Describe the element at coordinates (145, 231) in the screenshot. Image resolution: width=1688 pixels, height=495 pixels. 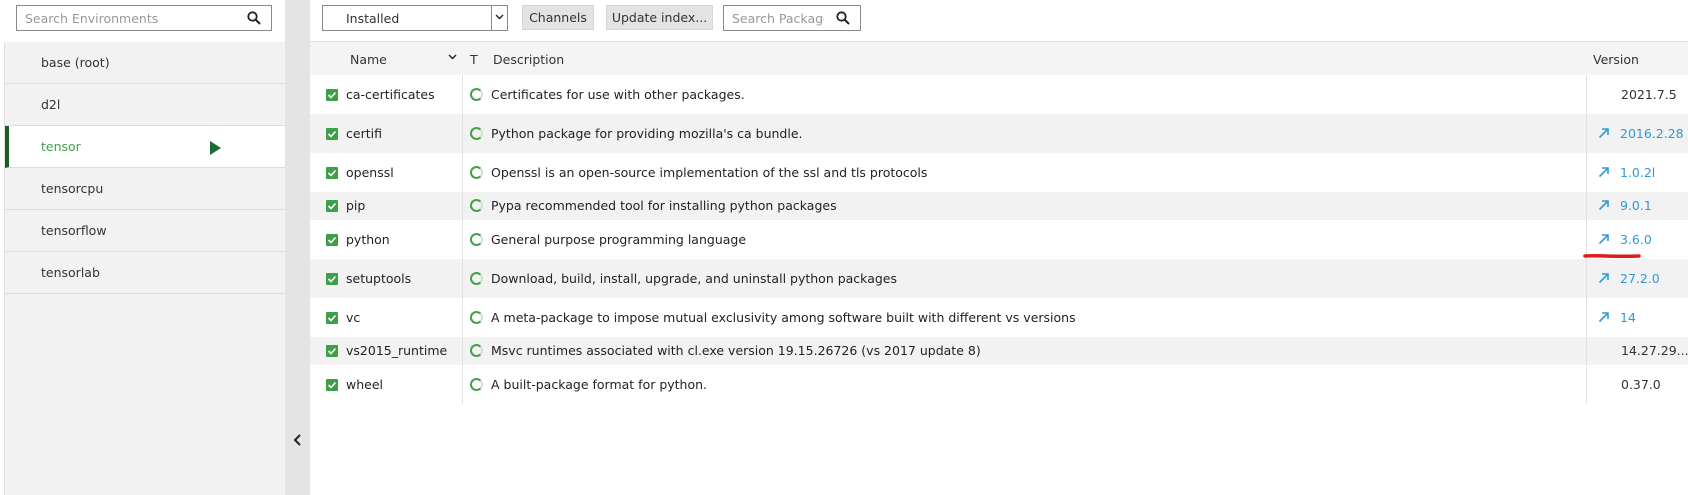
I see `env-item: tensorflow` at that location.